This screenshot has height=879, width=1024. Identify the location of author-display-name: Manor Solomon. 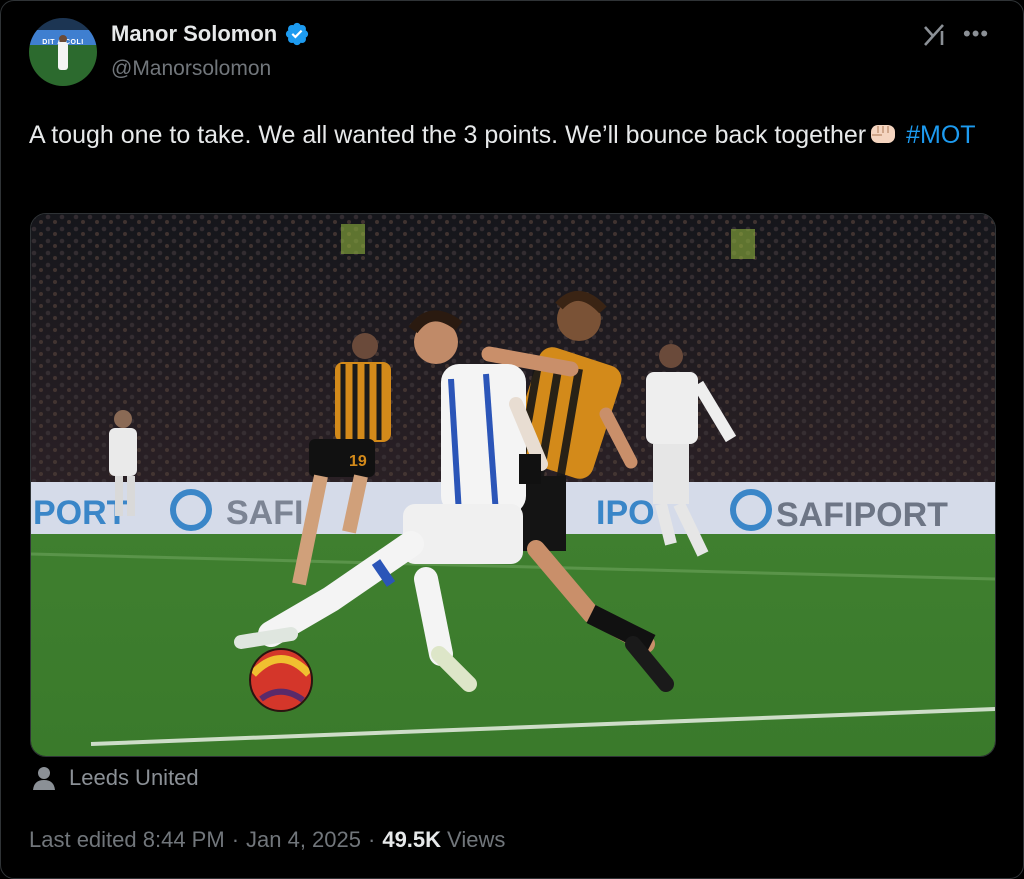
(194, 34).